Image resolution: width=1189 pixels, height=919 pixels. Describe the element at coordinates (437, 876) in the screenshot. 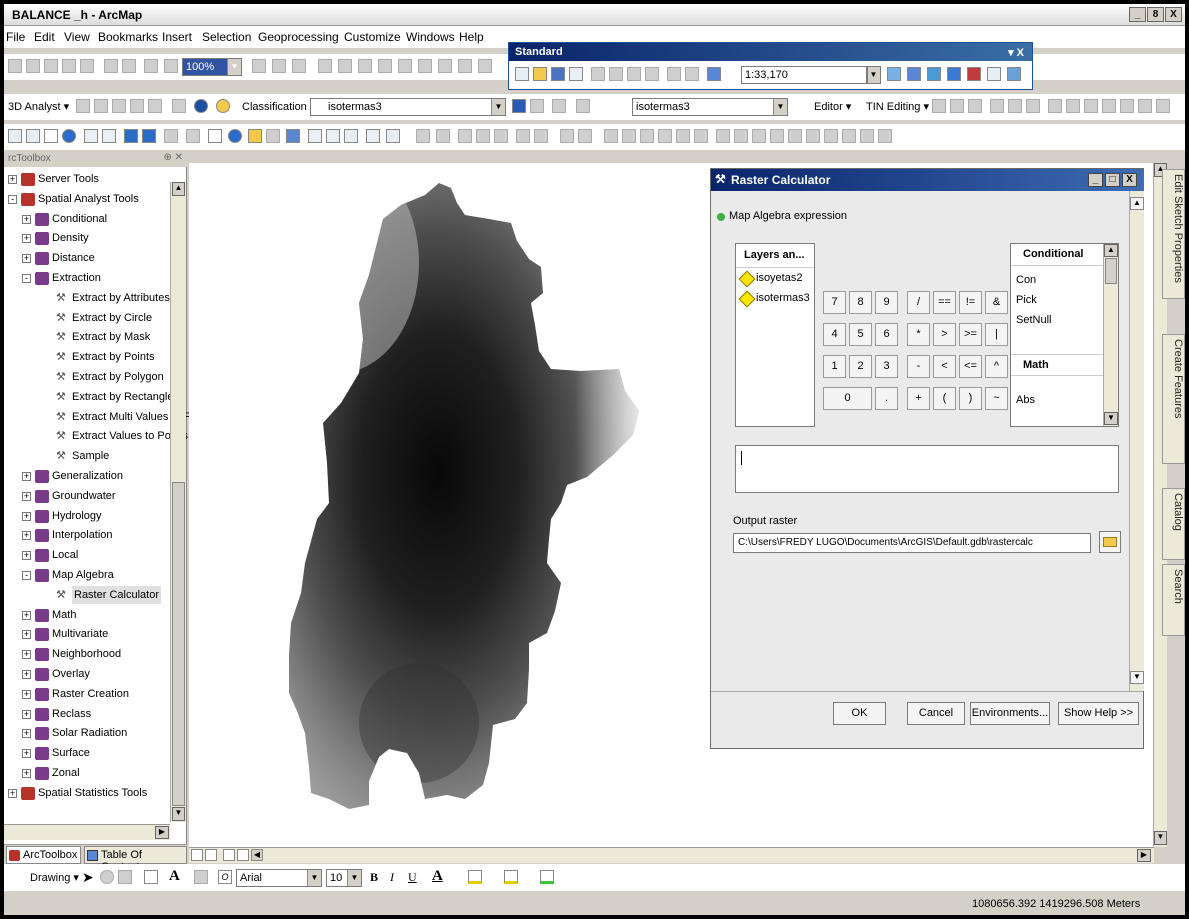

I see `font-color-button: A` at that location.